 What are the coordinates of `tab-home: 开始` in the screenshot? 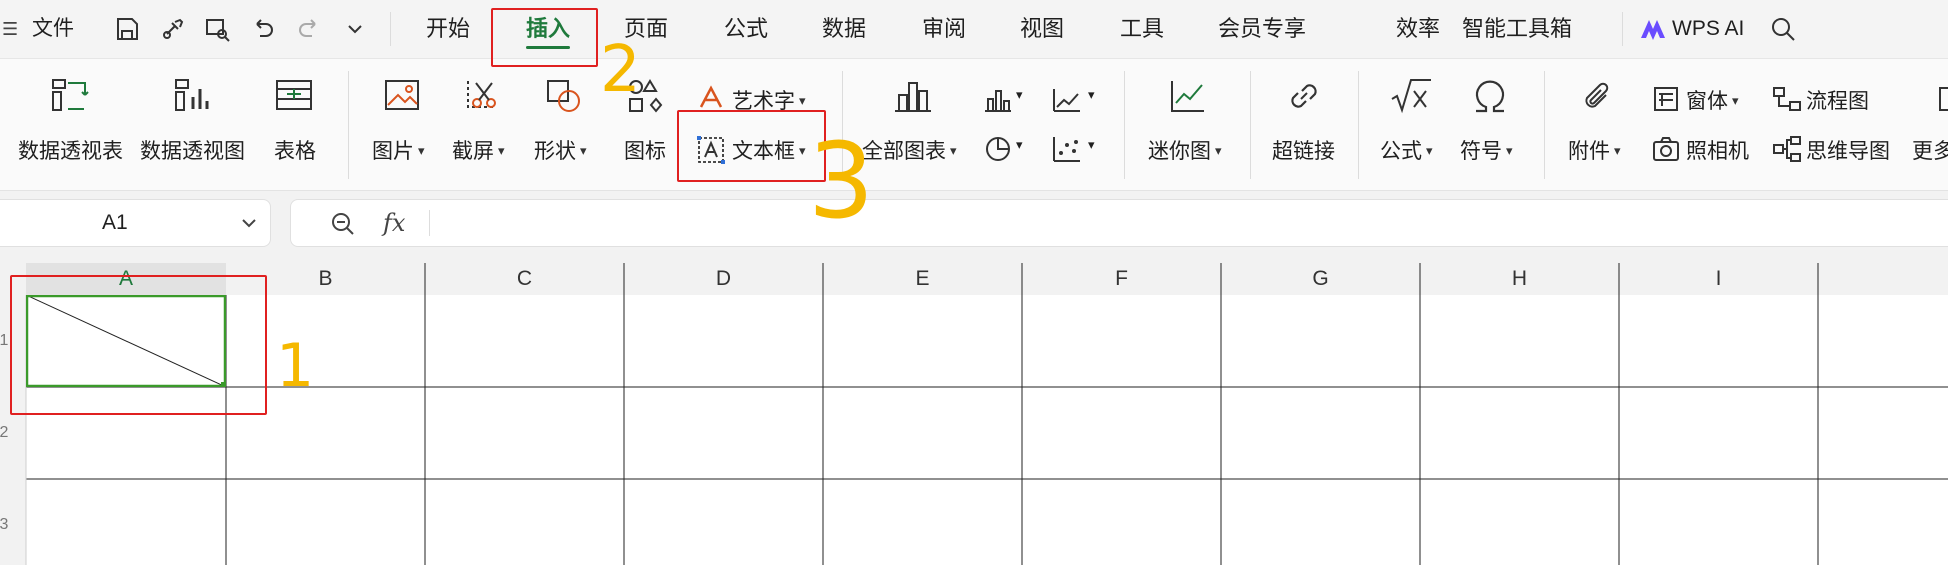 It's located at (448, 29).